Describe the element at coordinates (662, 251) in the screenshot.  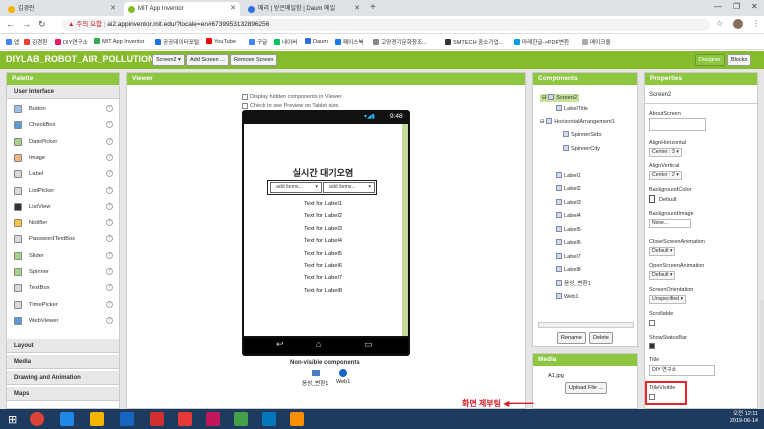
I see `close-animation-select: Default ▾` at that location.